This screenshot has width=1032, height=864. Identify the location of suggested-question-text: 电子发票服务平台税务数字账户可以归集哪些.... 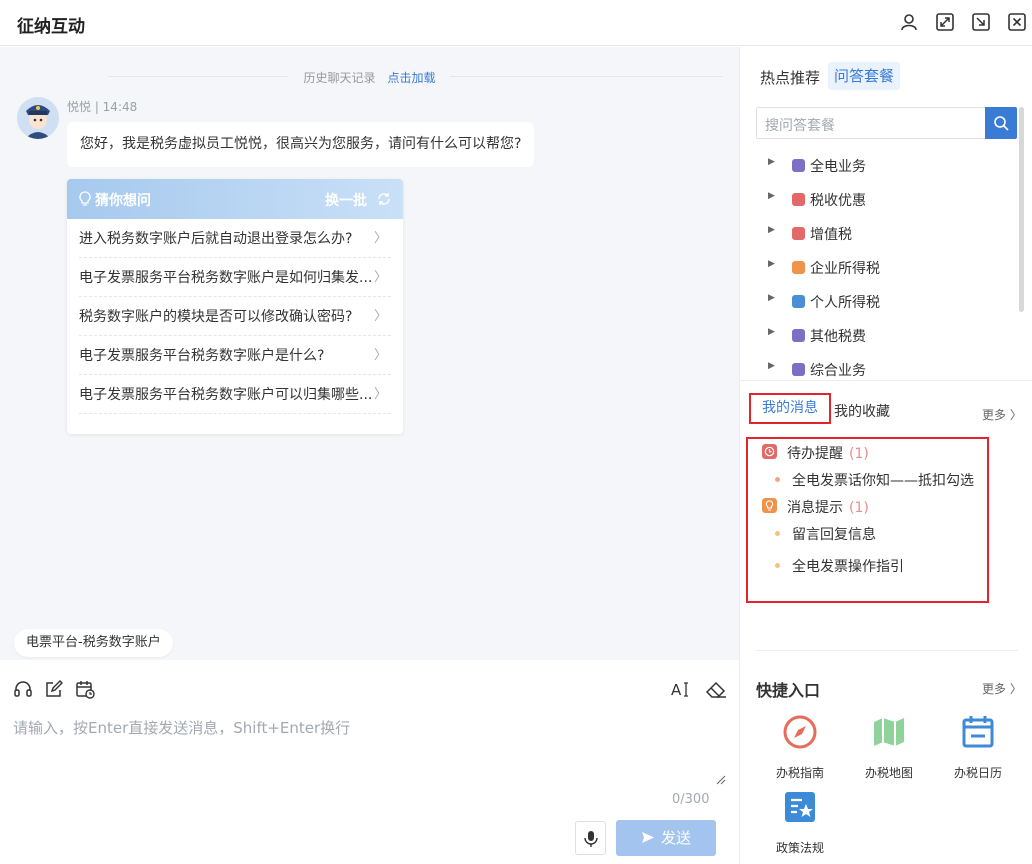
(226, 395).